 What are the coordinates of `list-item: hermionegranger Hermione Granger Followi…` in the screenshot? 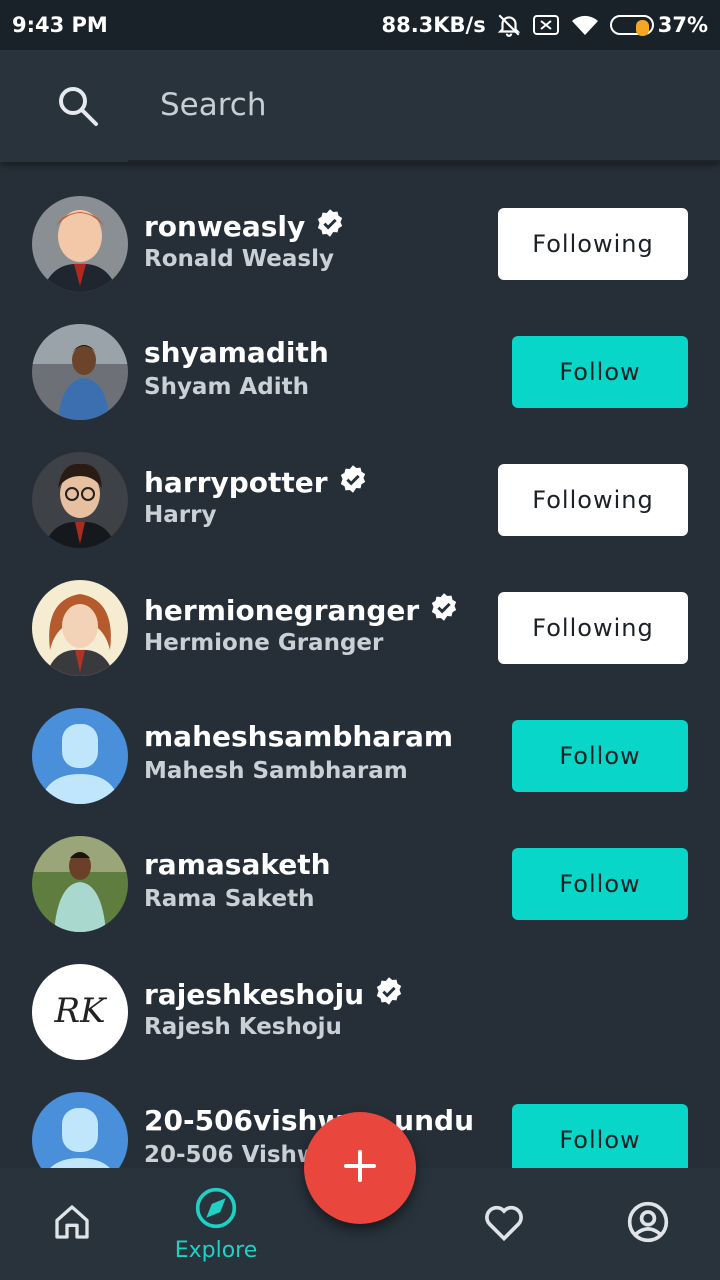 It's located at (360, 612).